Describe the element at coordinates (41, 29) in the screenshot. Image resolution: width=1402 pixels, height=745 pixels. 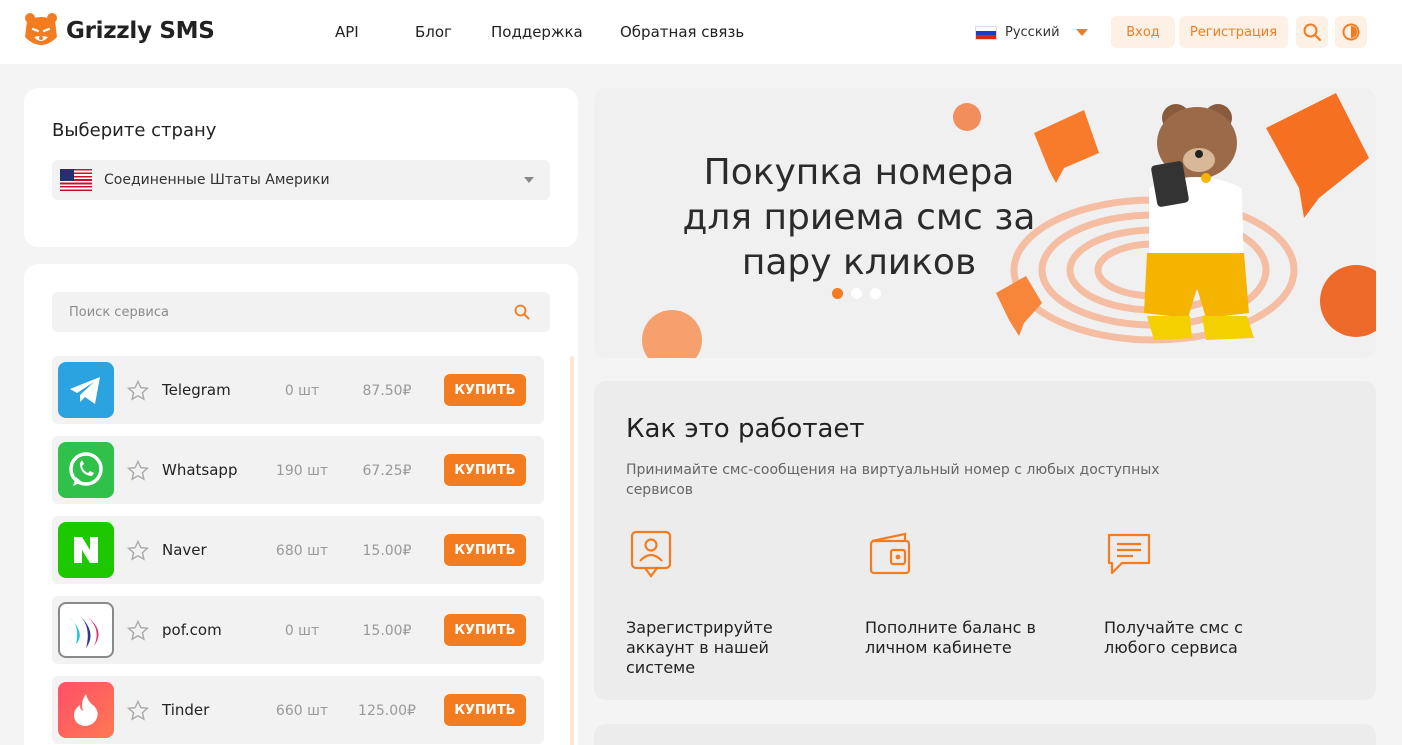
I see `bear-logo-icon` at that location.